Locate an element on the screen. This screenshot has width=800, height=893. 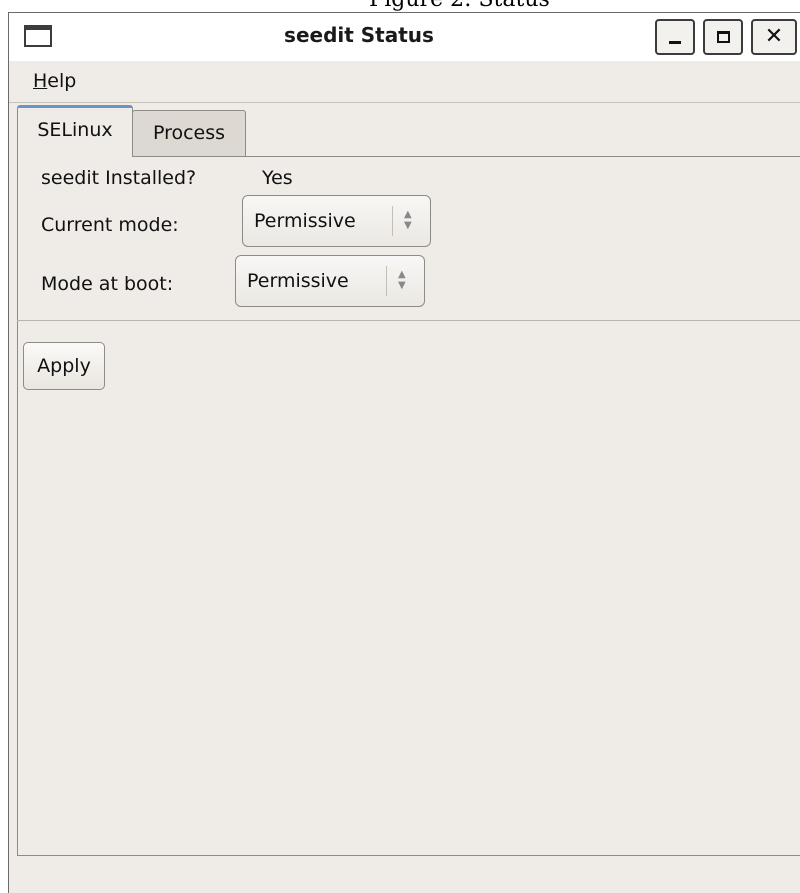
title-bar: seedit Status ✕ is located at coordinates (404, 37).